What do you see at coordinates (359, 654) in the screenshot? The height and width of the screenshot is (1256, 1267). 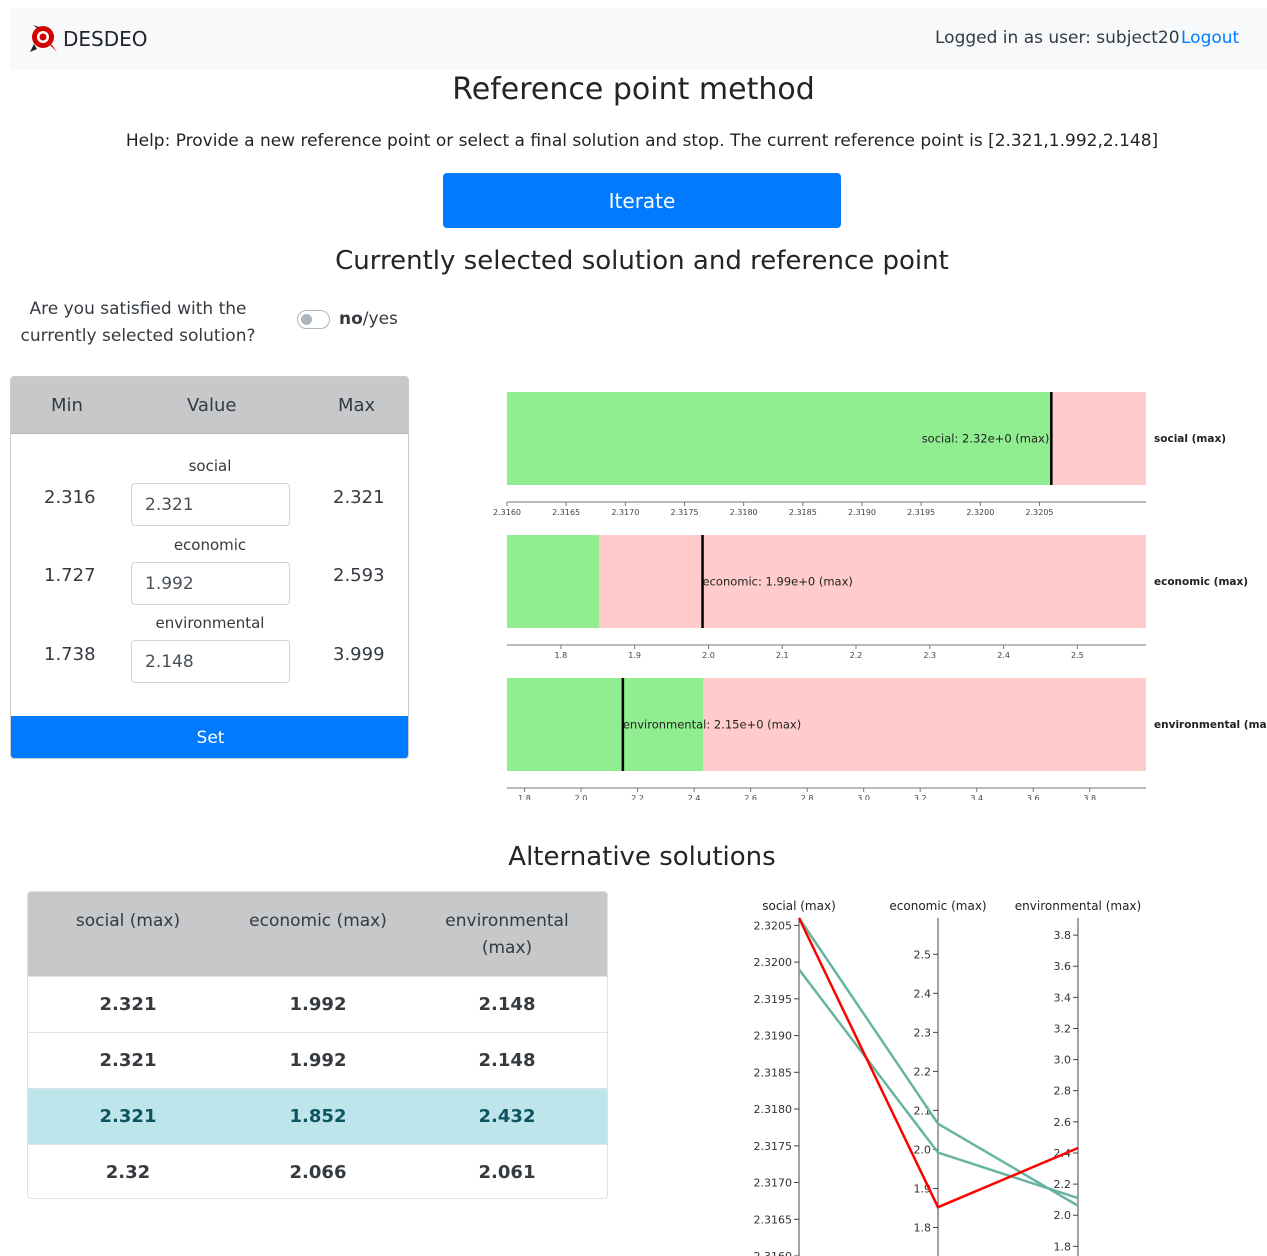 I see `max-environmental: 3.999` at bounding box center [359, 654].